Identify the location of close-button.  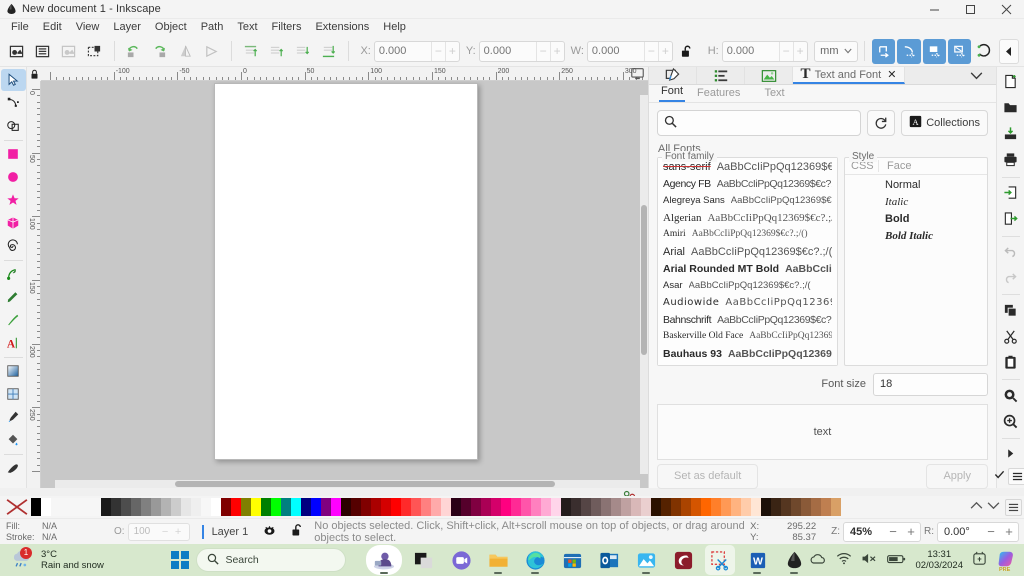
(1006, 9).